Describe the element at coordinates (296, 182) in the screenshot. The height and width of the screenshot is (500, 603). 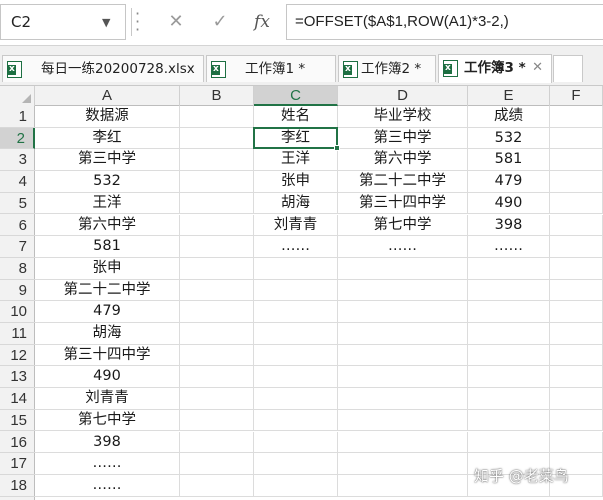
I see `cell-c4: 张申` at that location.